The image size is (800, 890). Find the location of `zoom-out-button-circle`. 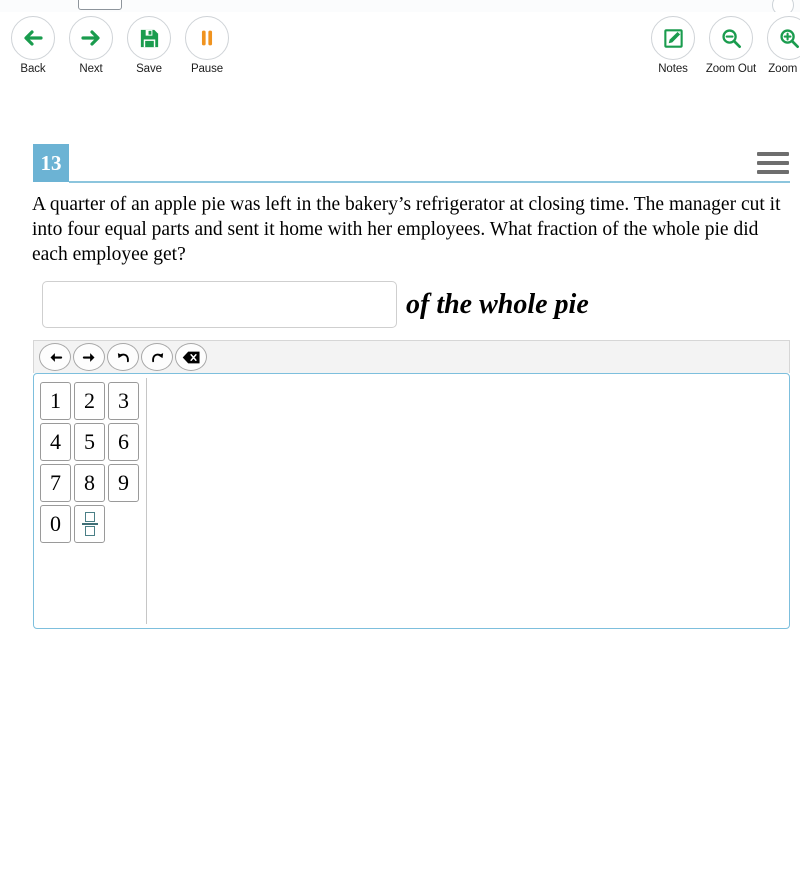

zoom-out-button-circle is located at coordinates (731, 38).